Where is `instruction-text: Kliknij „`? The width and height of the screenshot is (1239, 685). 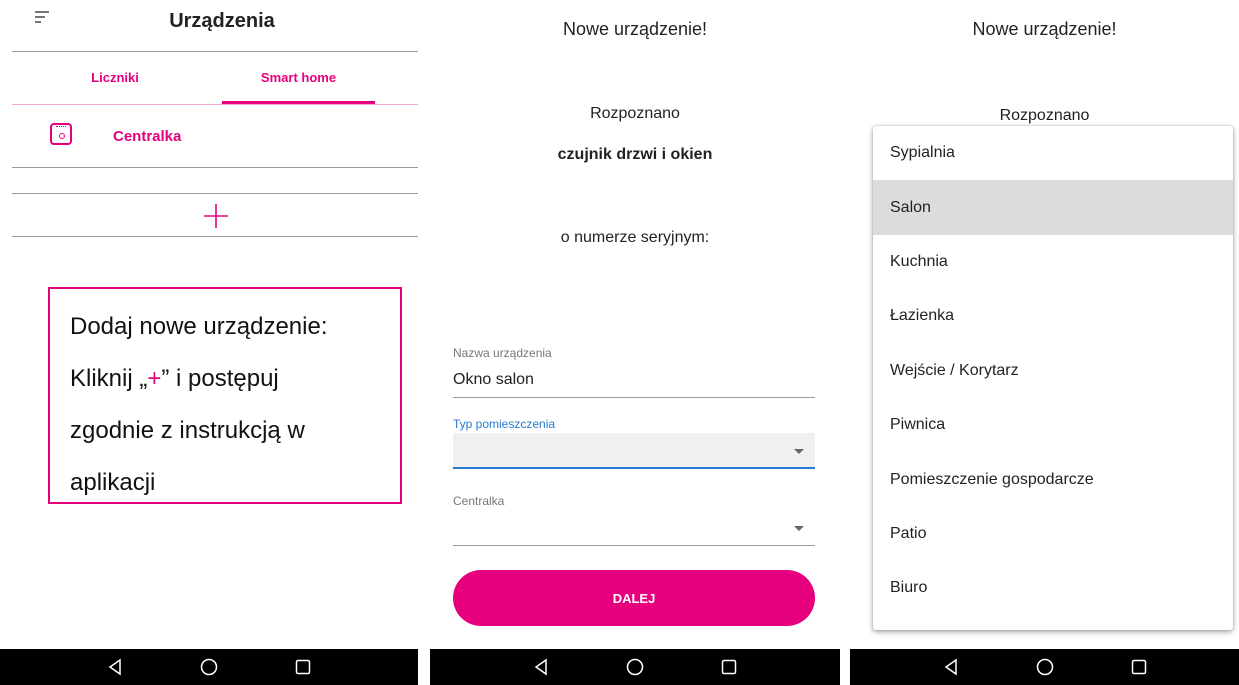
instruction-text: Kliknij „ is located at coordinates (109, 378).